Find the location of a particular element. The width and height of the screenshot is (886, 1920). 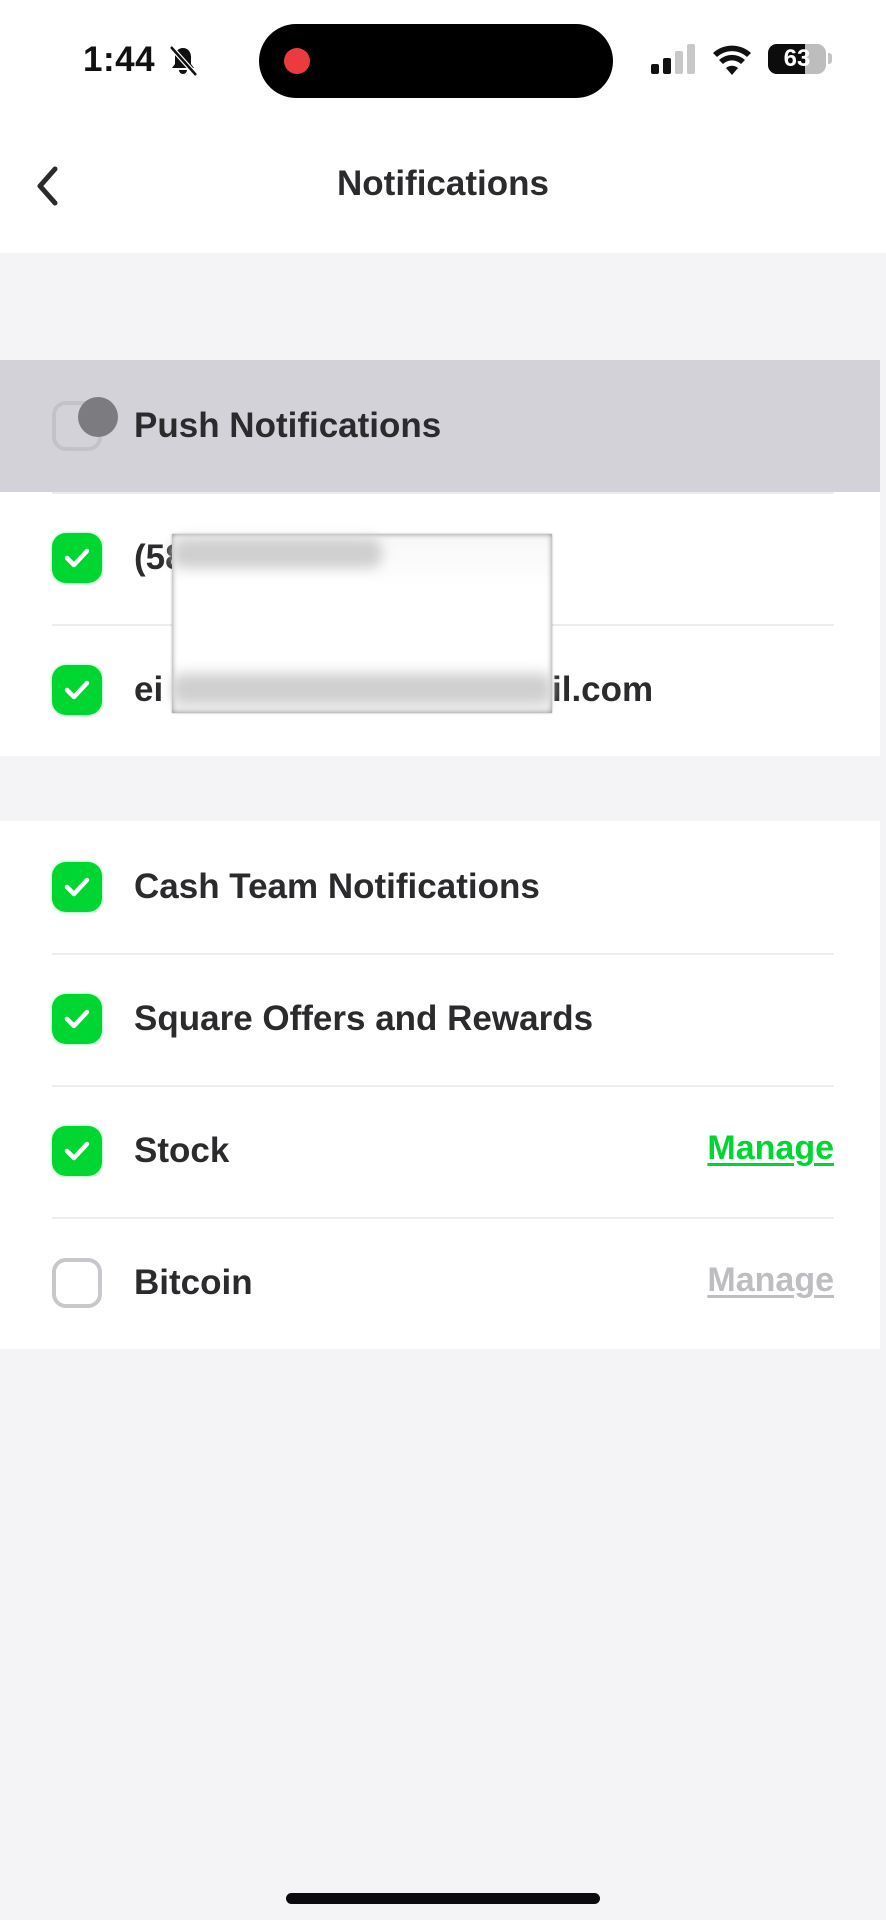

email-label-prefix: ei is located at coordinates (149, 689).